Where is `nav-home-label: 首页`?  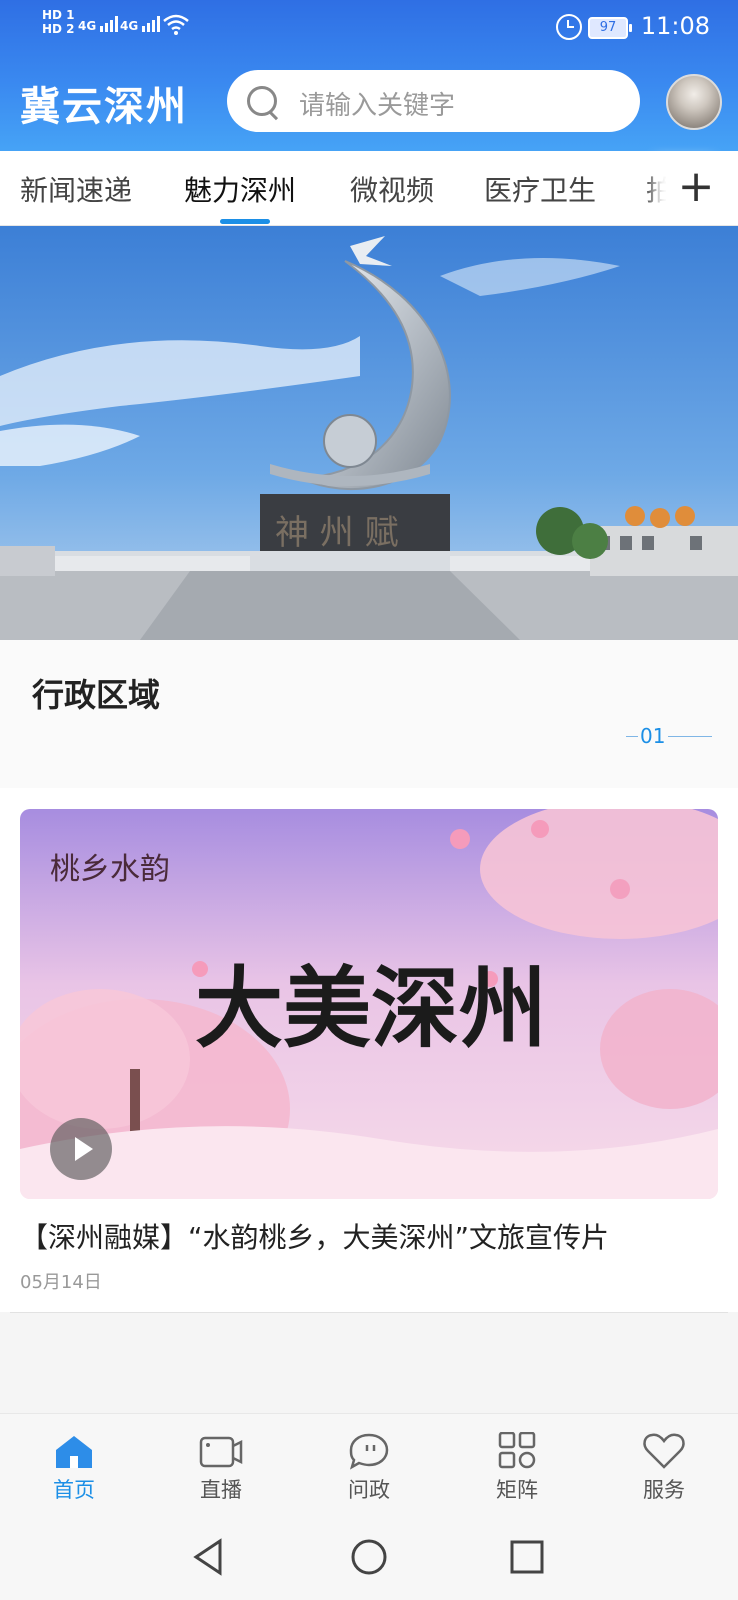 nav-home-label: 首页 is located at coordinates (74, 1490).